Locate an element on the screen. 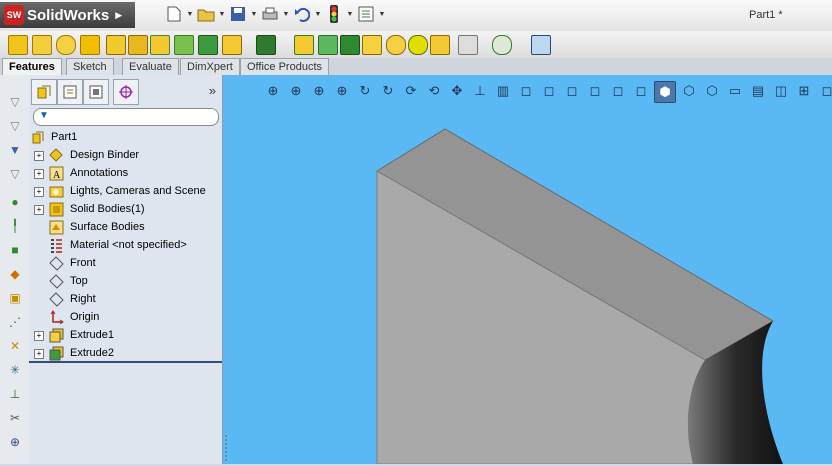  tree-item-top-plane: Top is located at coordinates (125, 282).